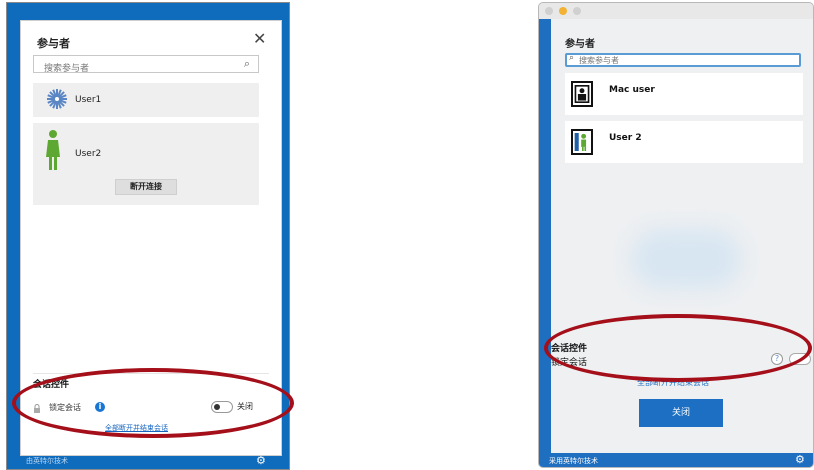  I want to click on window-minimize-dot, so click(563, 11).